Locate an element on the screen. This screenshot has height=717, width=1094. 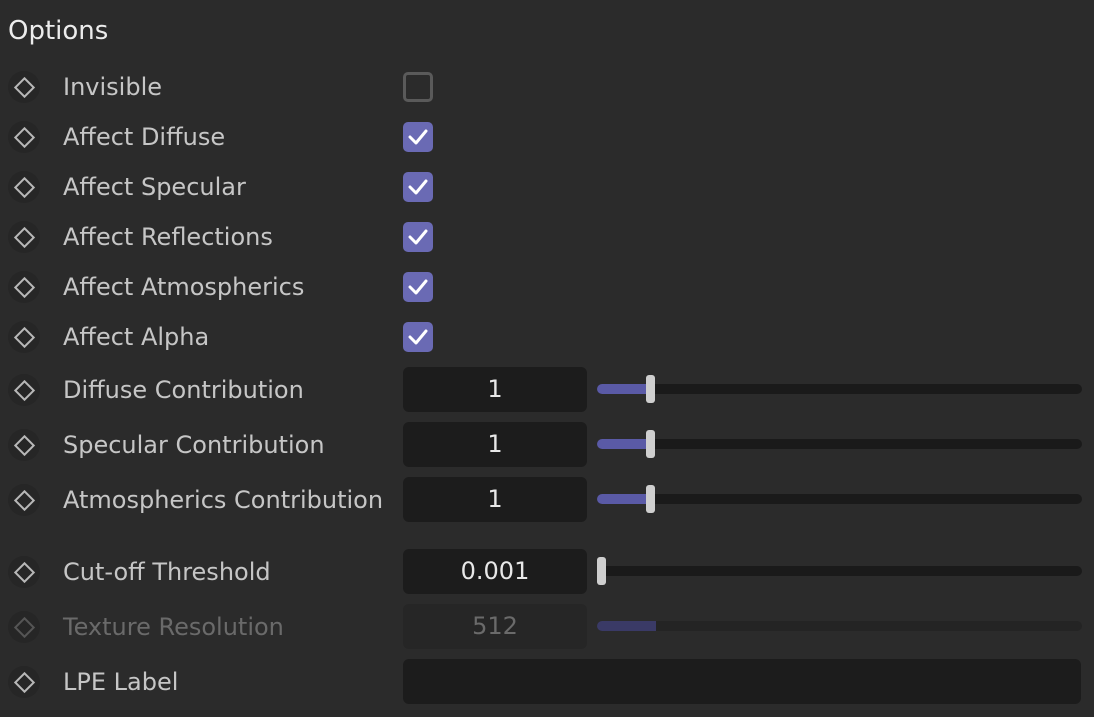
atmospherics-contribution-slider is located at coordinates (839, 499).